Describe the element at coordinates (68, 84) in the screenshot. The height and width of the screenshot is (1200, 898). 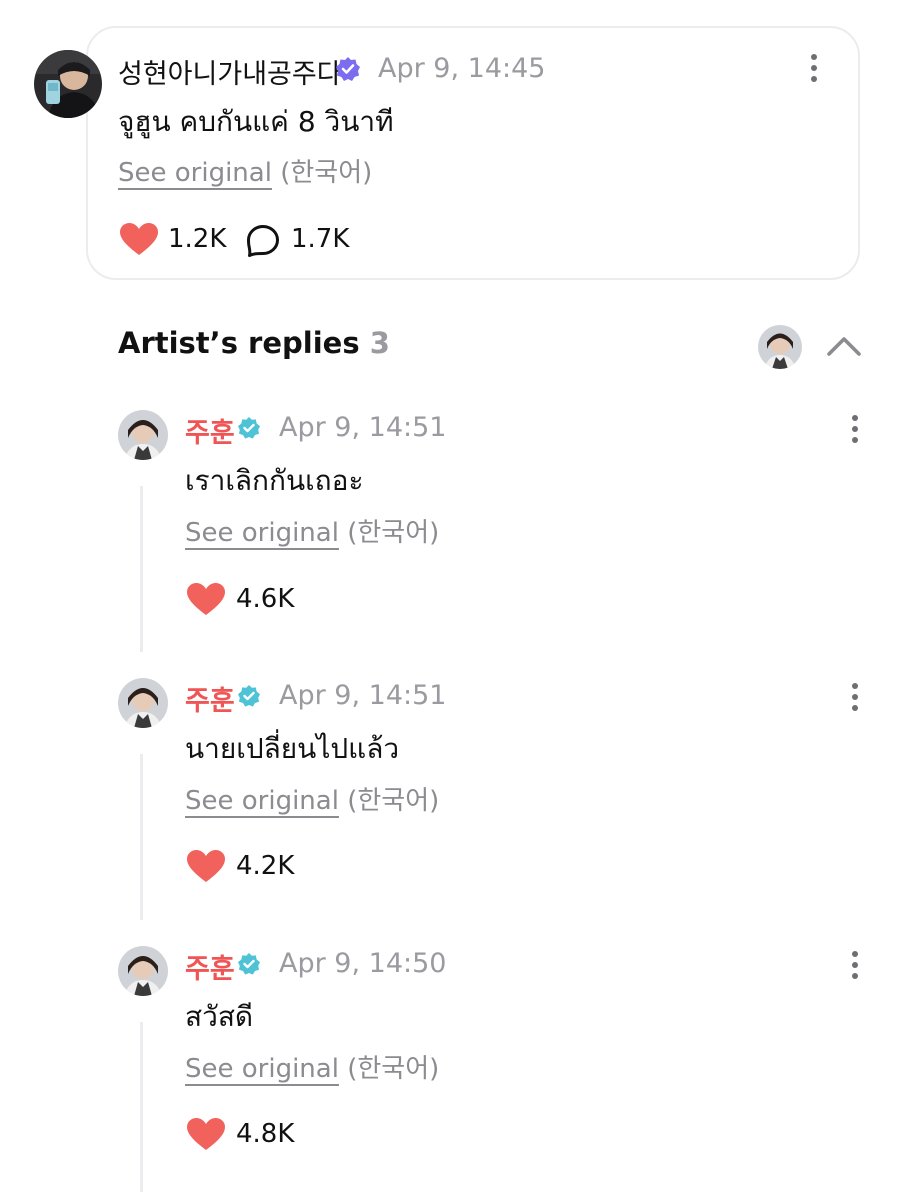
I see `post-author-avatar` at that location.